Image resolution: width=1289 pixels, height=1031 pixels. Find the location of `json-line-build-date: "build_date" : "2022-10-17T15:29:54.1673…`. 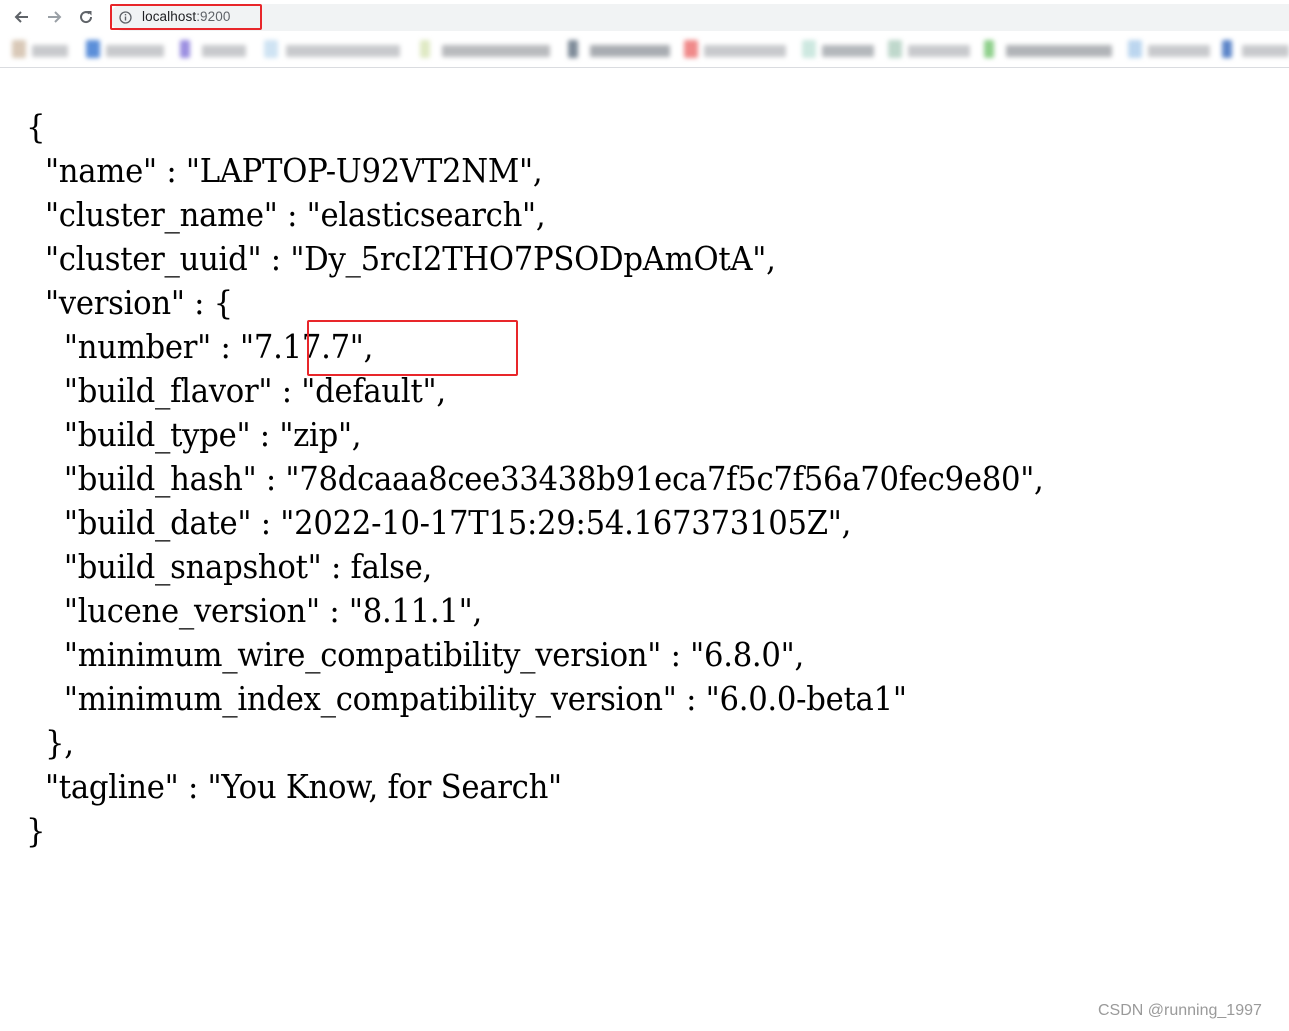

json-line-build-date: "build_date" : "2022-10-17T15:29:54.1673… is located at coordinates (439, 522).